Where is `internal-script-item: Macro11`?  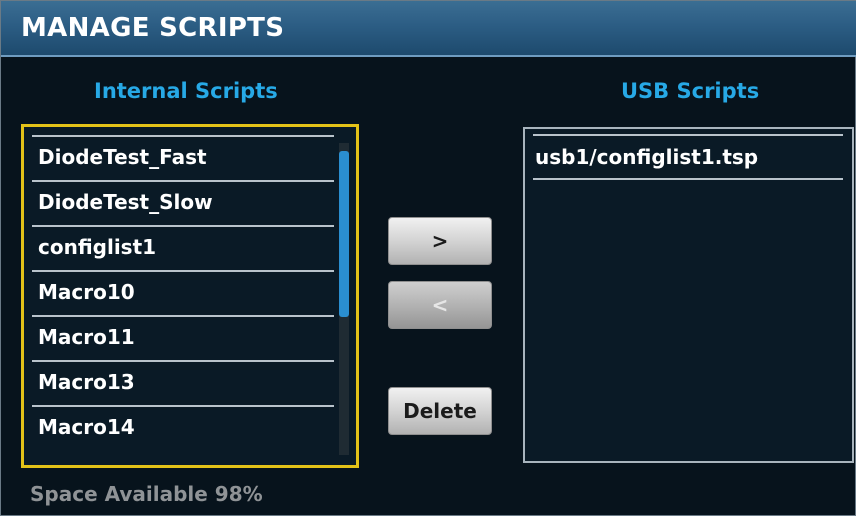
internal-script-item: Macro11 is located at coordinates (183, 337).